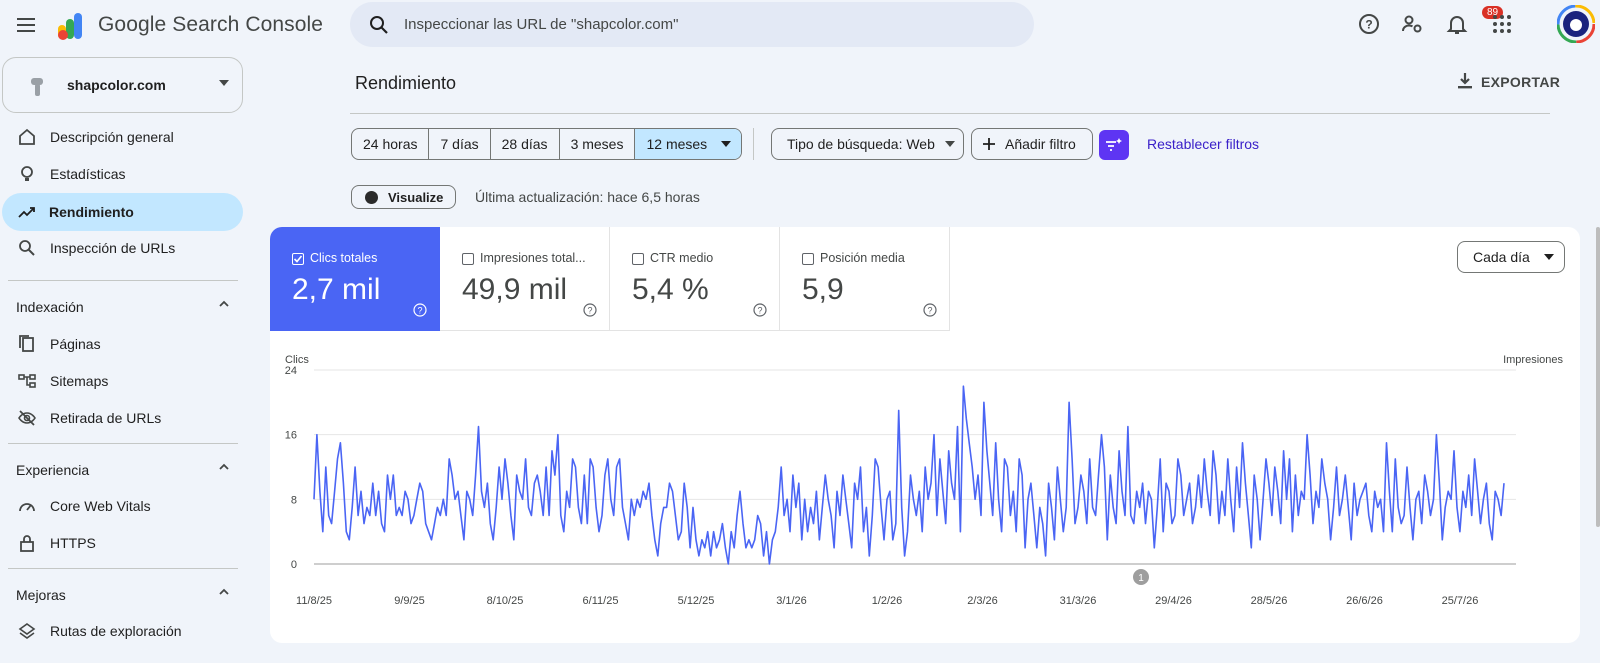  I want to click on page-scrollbar, so click(1598, 377).